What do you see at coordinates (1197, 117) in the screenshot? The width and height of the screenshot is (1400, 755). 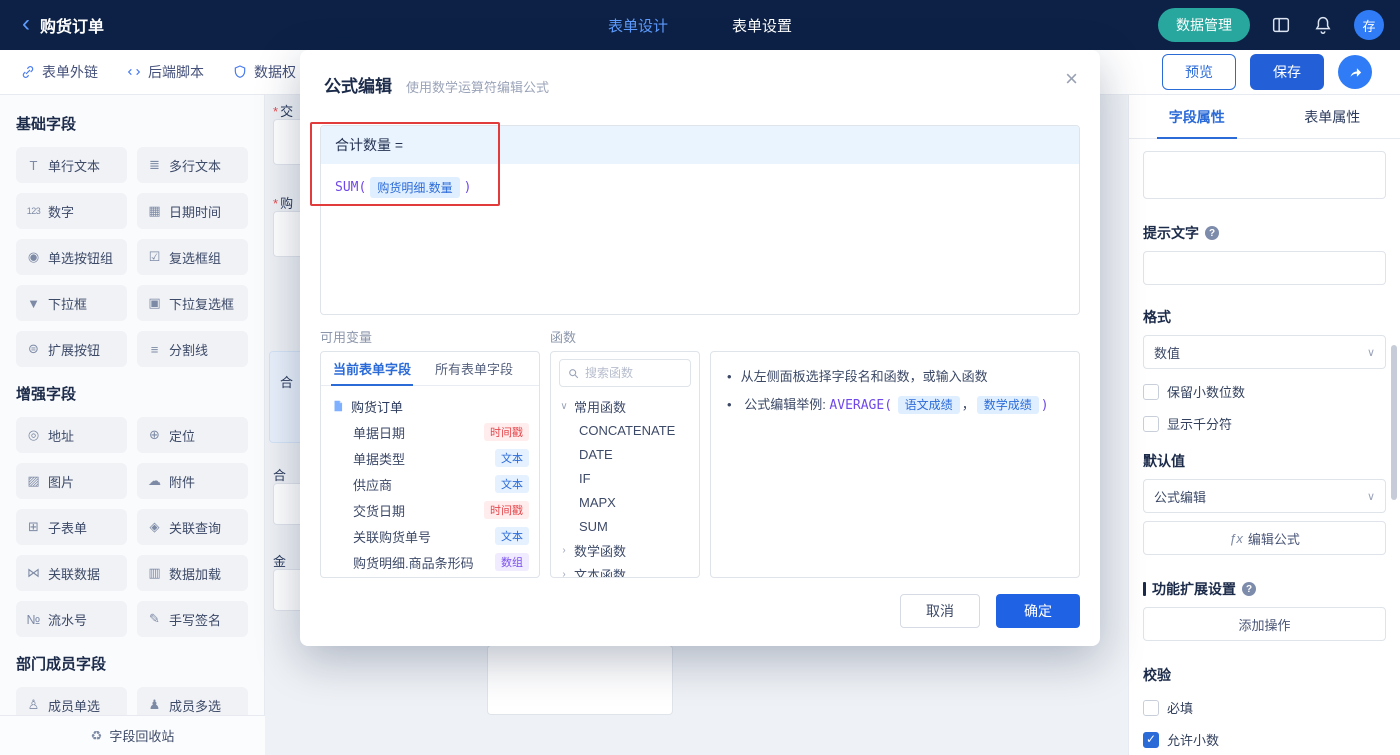 I see `tab-field-properties: 字段属性` at bounding box center [1197, 117].